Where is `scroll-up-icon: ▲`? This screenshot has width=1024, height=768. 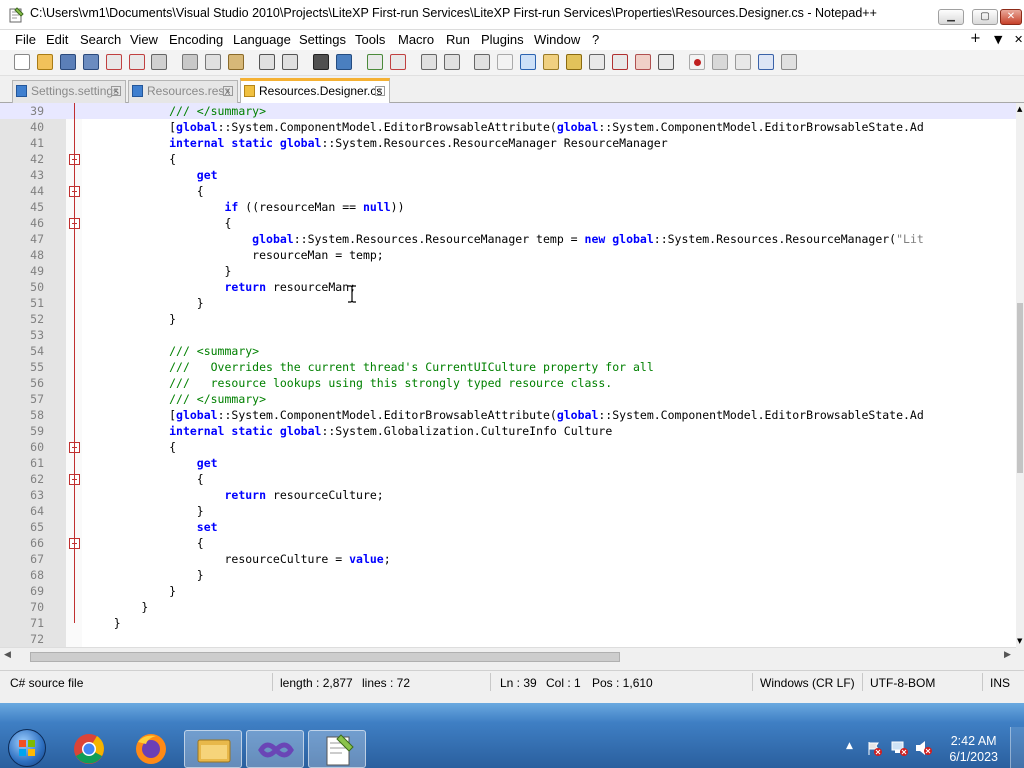
scroll-up-icon: ▲ is located at coordinates (1019, 109).